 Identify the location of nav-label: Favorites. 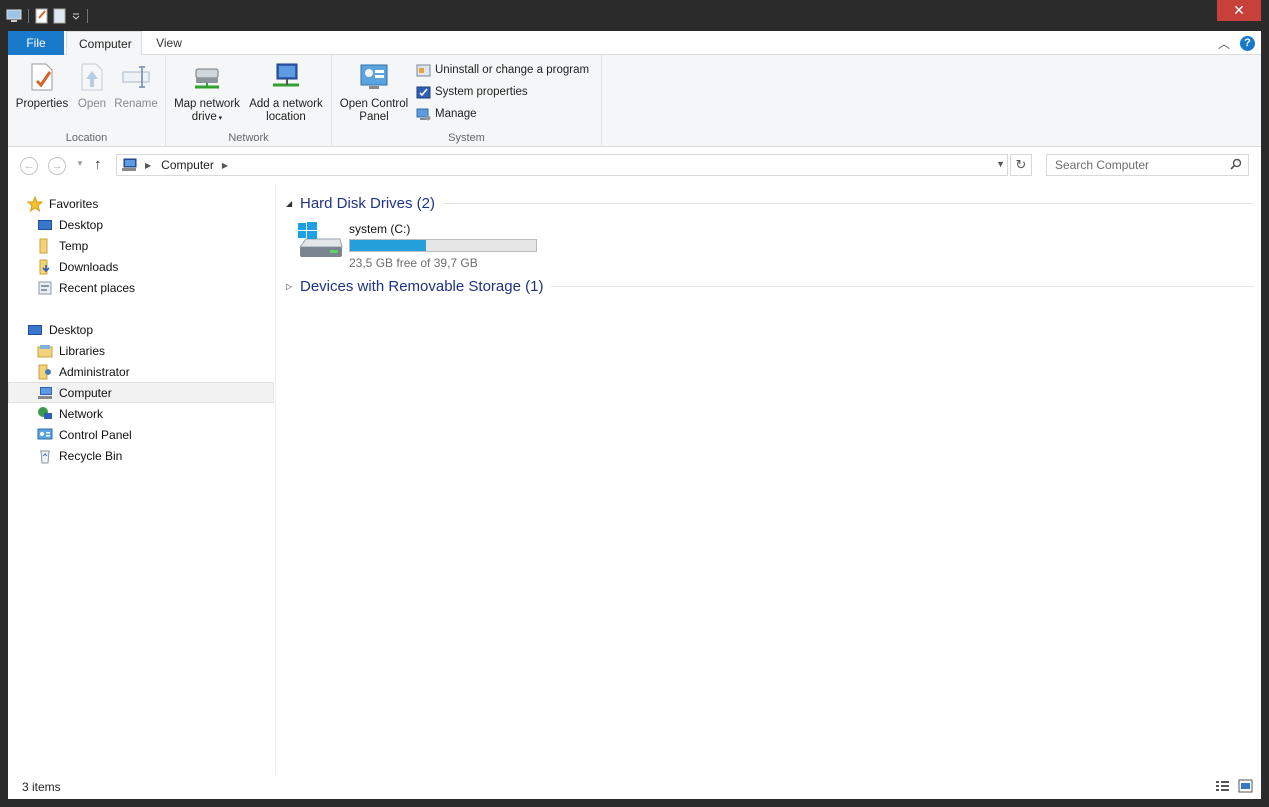
(74, 203).